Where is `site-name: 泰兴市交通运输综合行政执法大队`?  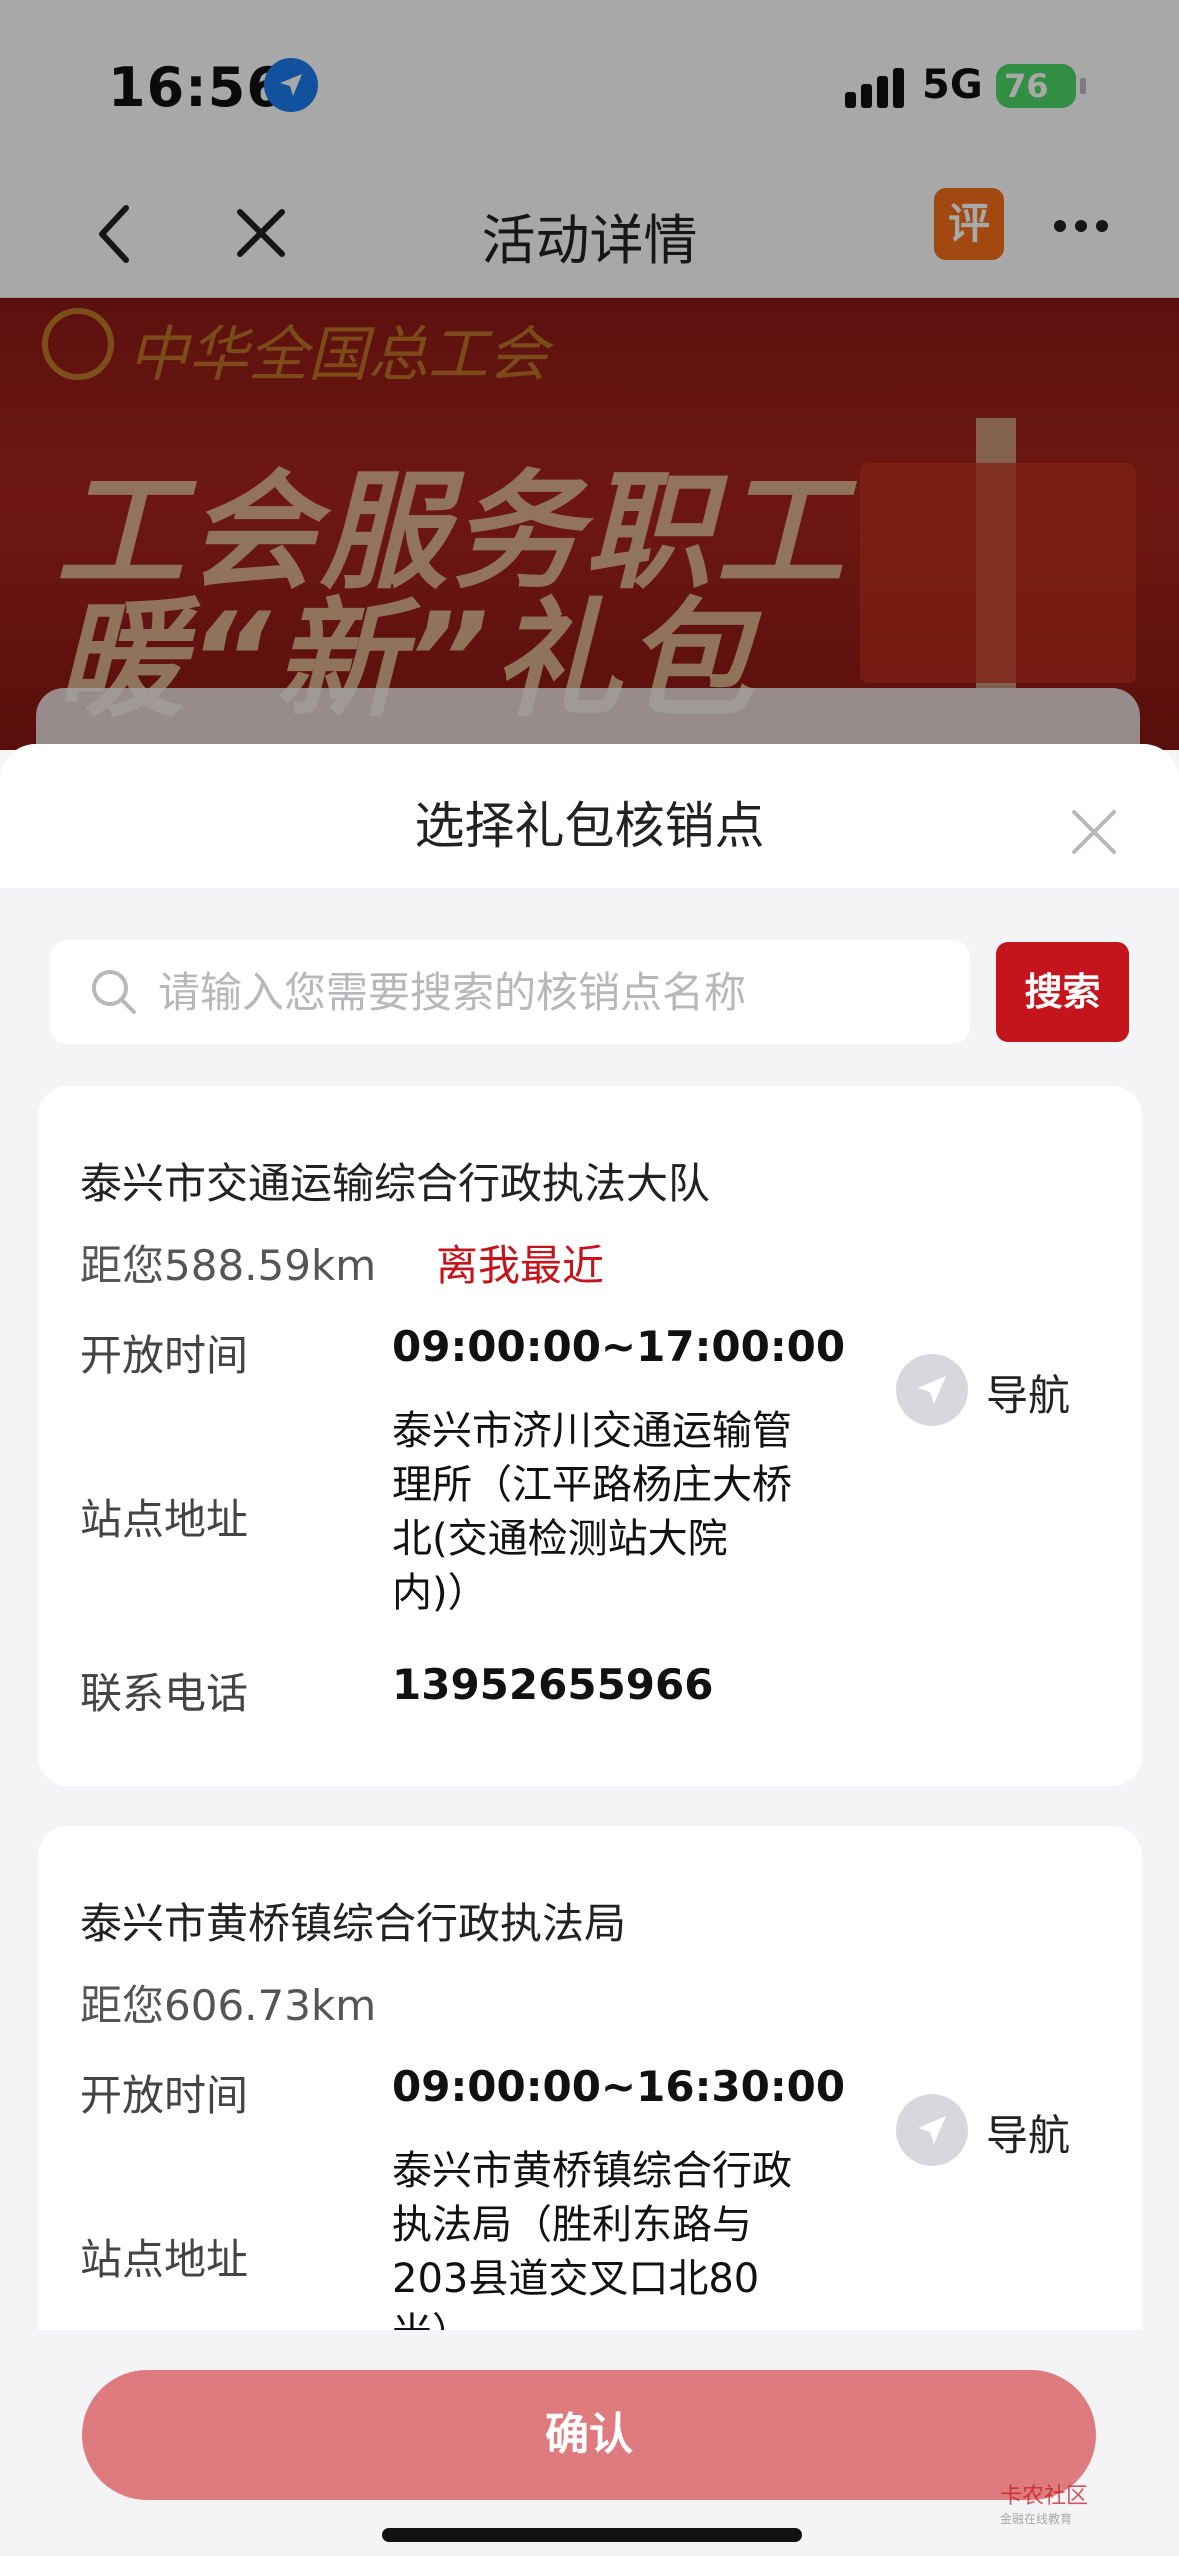
site-name: 泰兴市交通运输综合行政执法大队 is located at coordinates (395, 1183).